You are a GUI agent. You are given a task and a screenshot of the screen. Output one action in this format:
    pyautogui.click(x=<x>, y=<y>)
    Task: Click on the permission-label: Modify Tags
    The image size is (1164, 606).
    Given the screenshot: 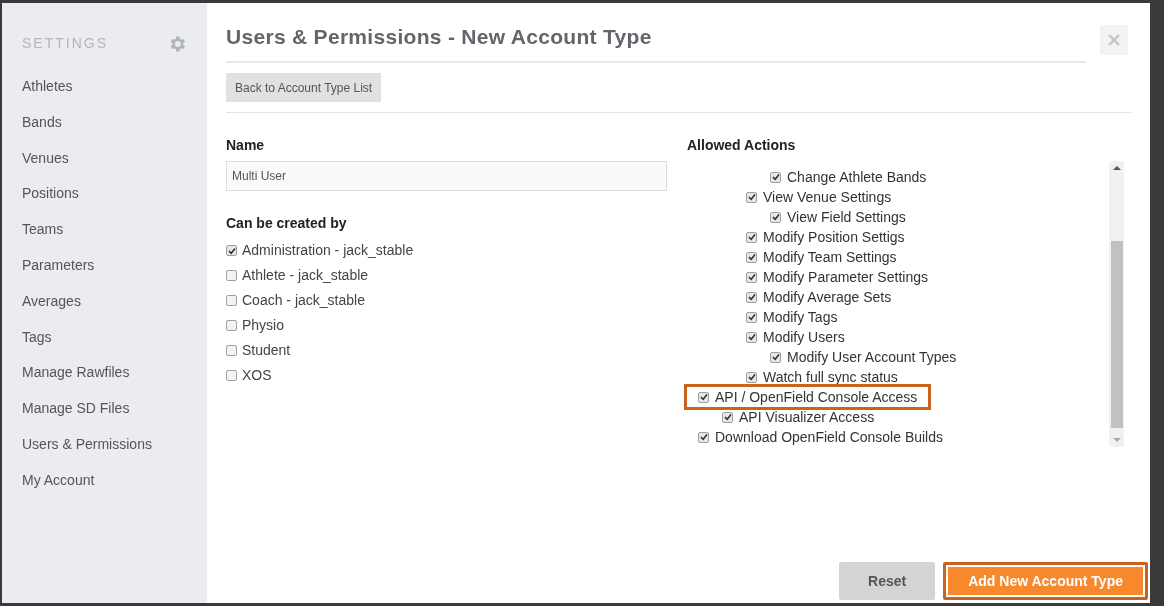 What is the action you would take?
    pyautogui.click(x=800, y=317)
    